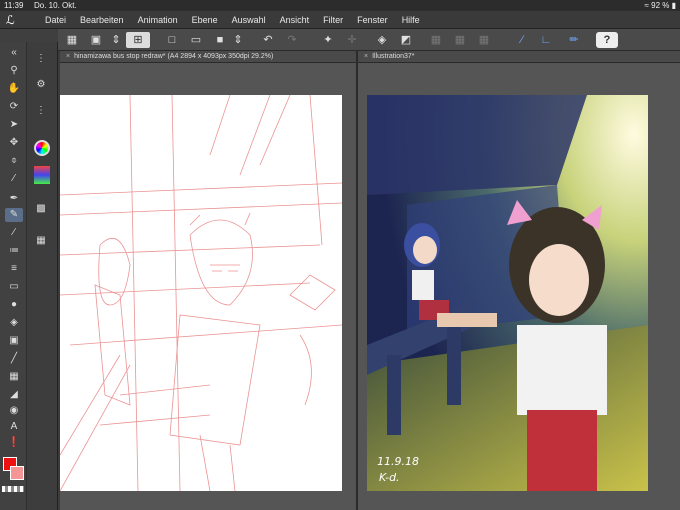 This screenshot has height=510, width=680. I want to click on brush-size-icon: ⋮, so click(41, 111).